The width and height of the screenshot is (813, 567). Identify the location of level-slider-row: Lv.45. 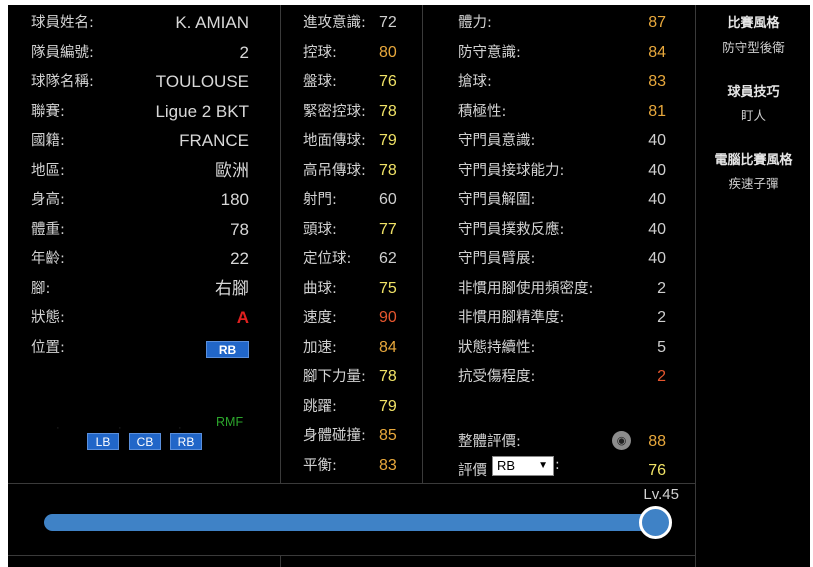
(351, 519).